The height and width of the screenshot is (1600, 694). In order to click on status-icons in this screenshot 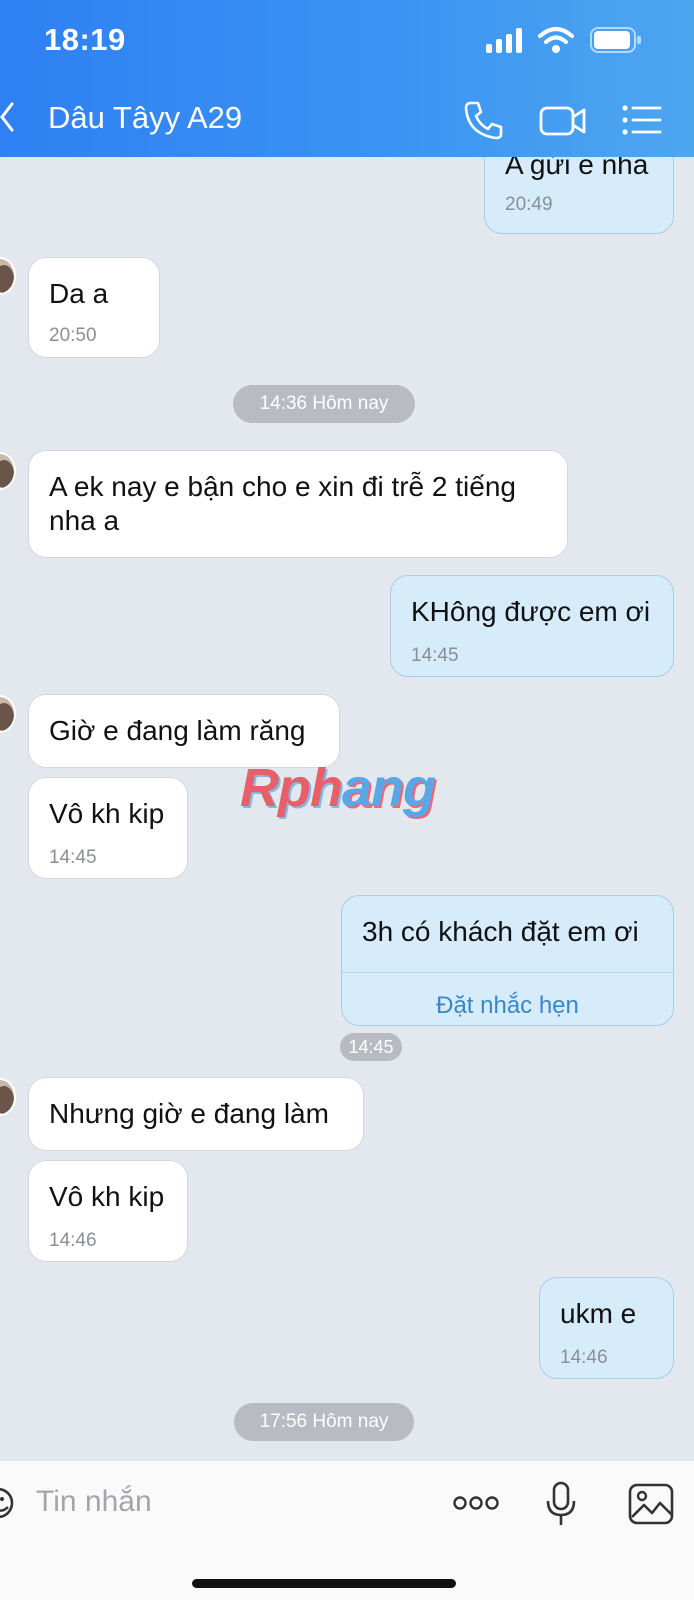, I will do `click(564, 40)`.